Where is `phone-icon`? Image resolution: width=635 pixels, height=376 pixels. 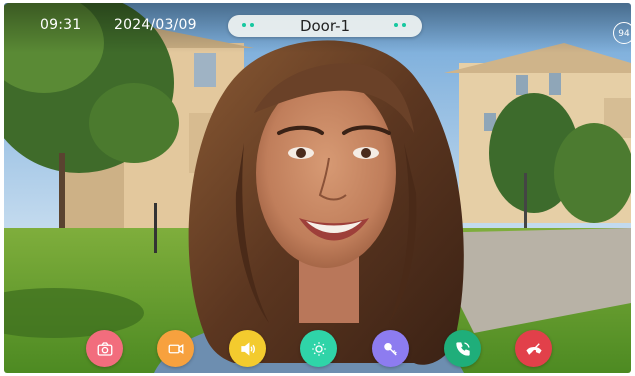
phone-icon is located at coordinates (462, 348).